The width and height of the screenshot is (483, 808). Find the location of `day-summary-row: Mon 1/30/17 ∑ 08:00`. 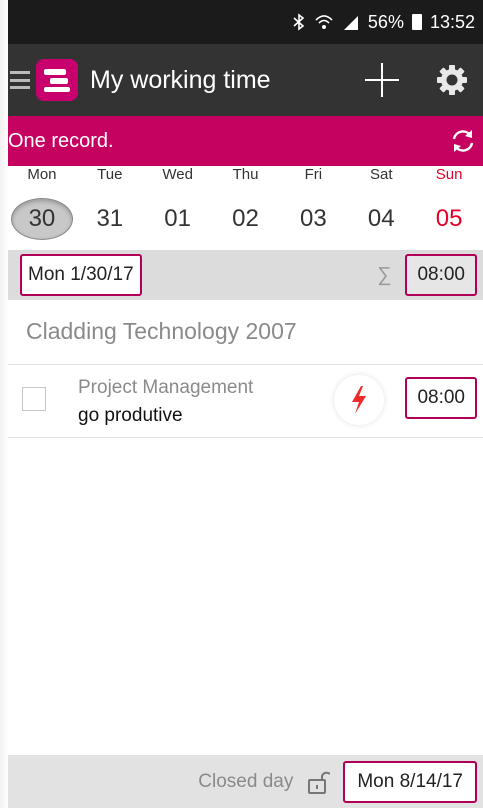

day-summary-row: Mon 1/30/17 ∑ 08:00 is located at coordinates (245, 275).